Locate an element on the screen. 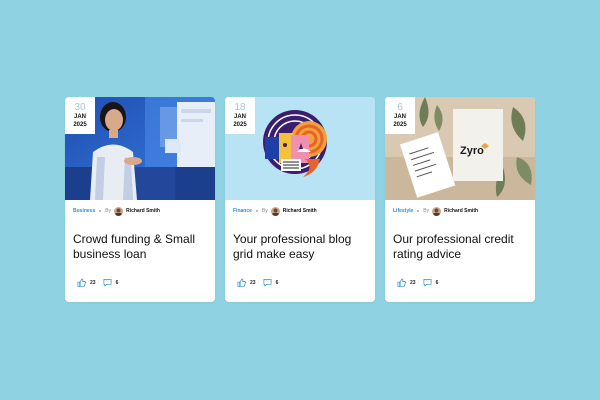 This screenshot has height=400, width=600. post-date: 18 JAN 2025 is located at coordinates (240, 115).